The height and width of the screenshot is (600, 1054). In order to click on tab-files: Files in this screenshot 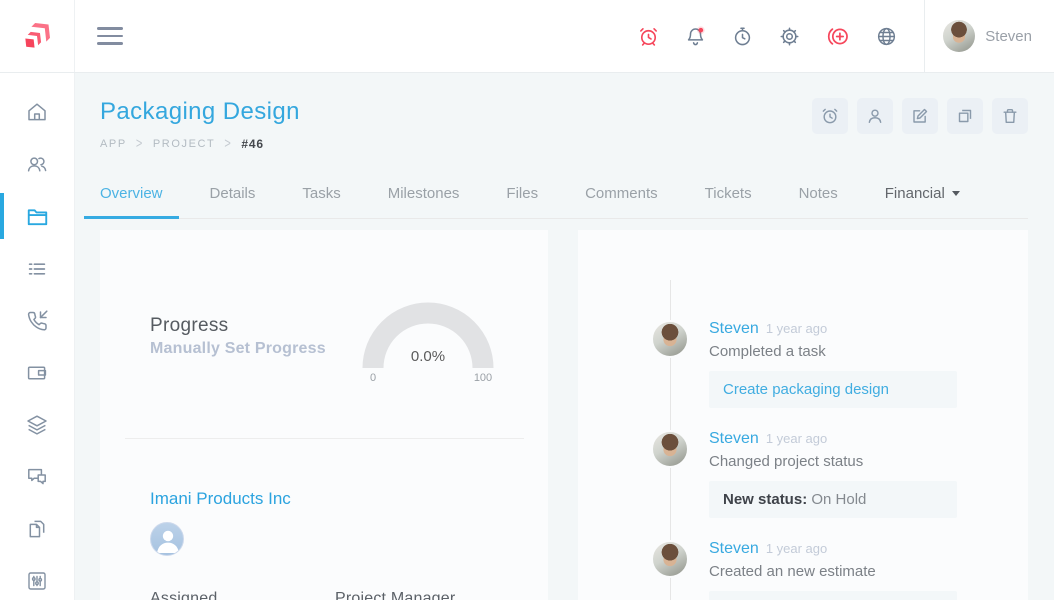, I will do `click(522, 201)`.